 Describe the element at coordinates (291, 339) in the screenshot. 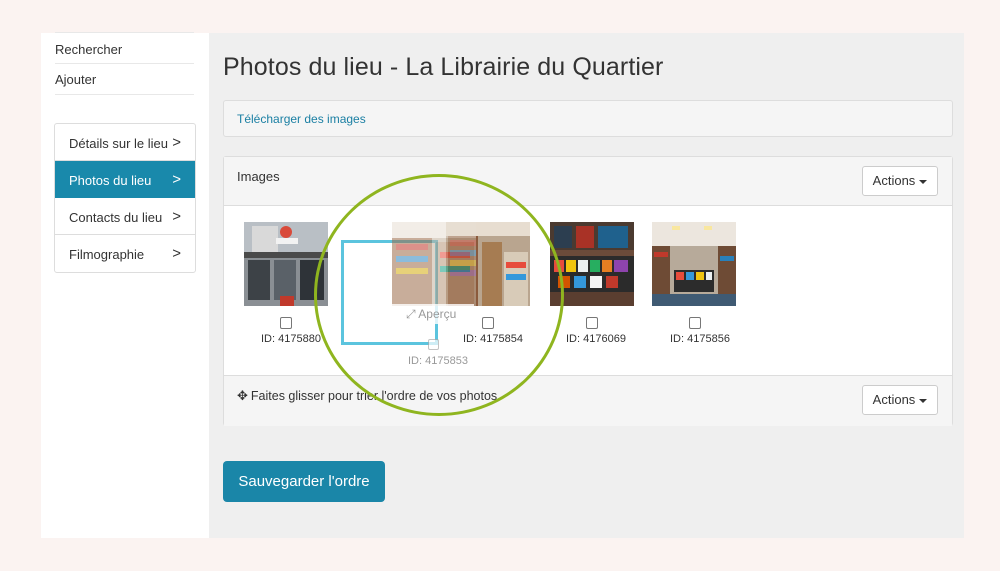

I see `photo-id: ID: 4175880` at that location.